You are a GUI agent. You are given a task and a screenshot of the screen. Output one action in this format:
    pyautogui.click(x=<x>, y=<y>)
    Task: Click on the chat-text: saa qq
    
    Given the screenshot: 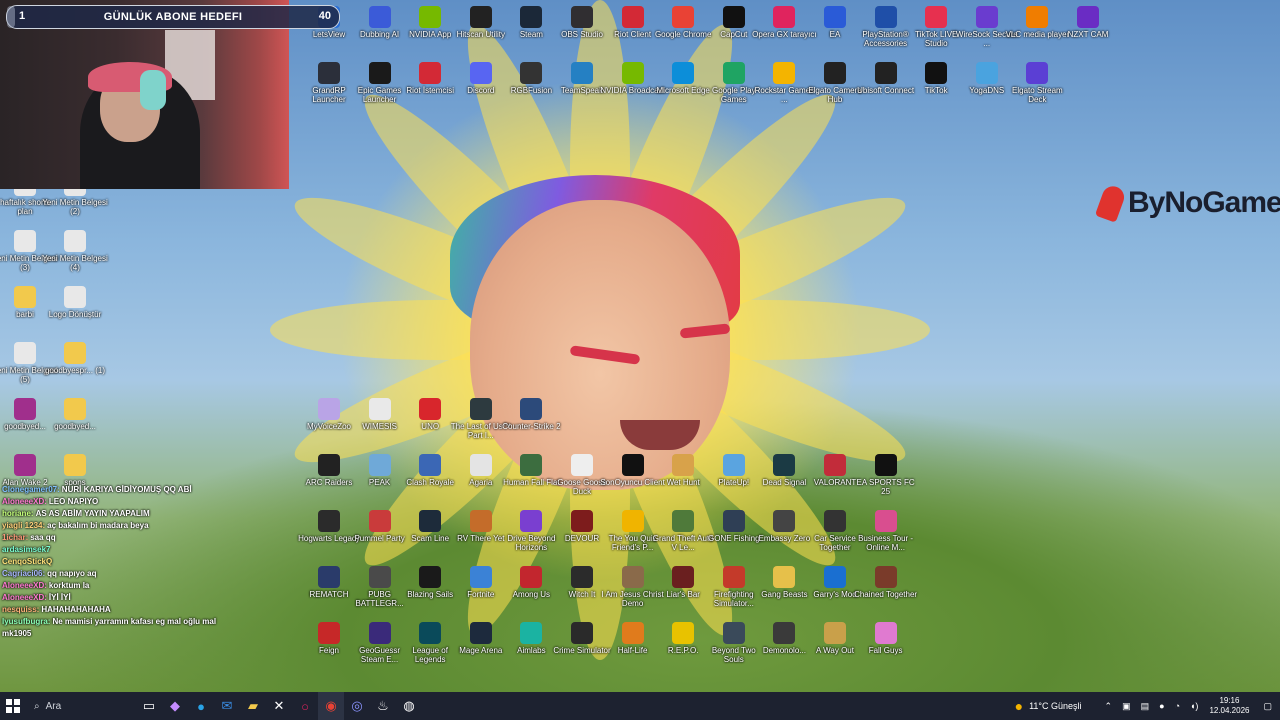 What is the action you would take?
    pyautogui.click(x=43, y=537)
    